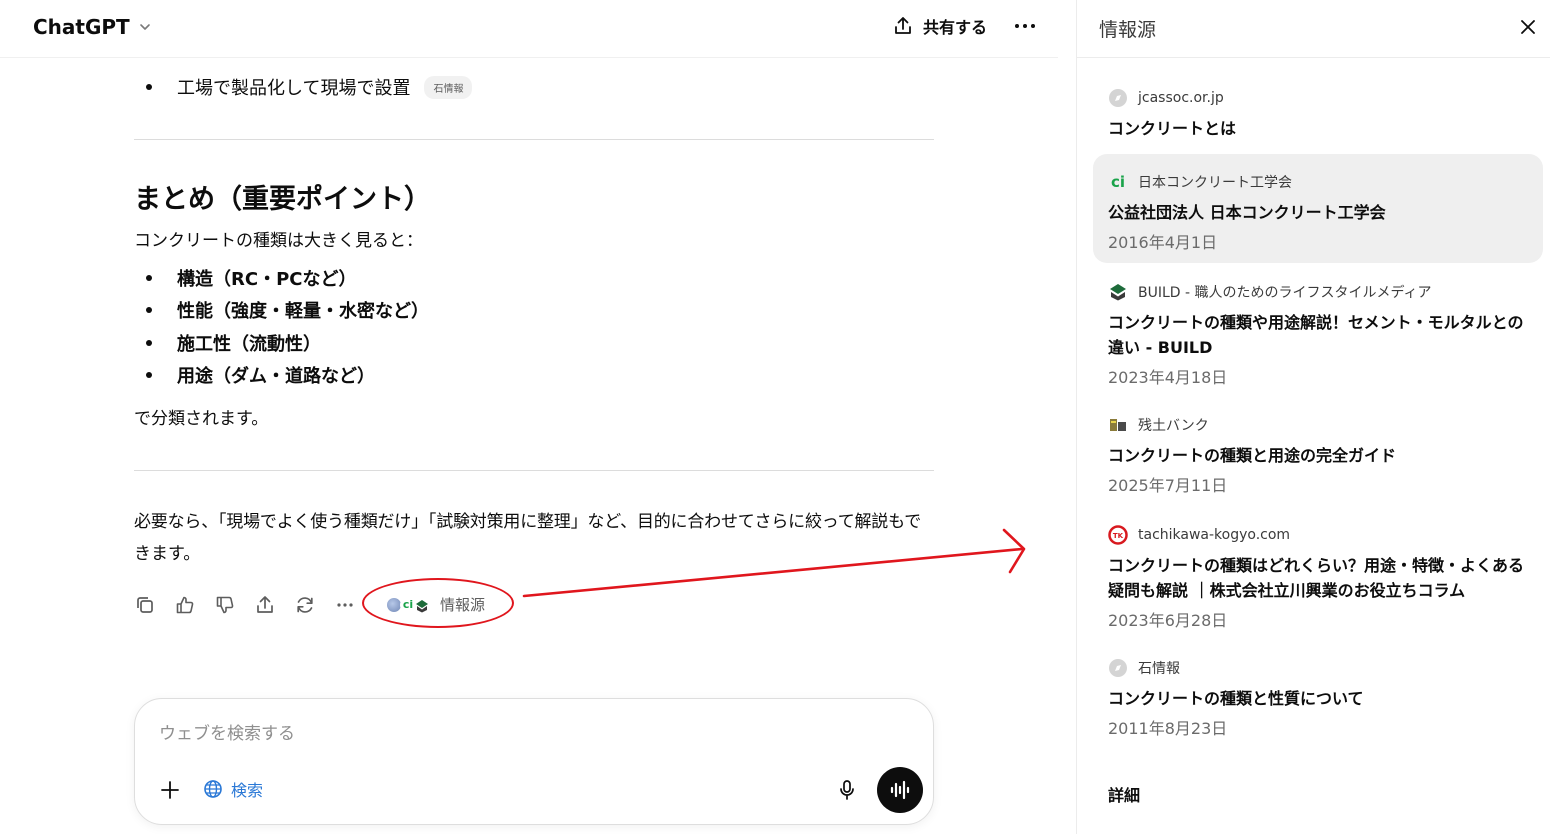 The width and height of the screenshot is (1550, 834). I want to click on tachikawa-logo-icon: TK, so click(1118, 535).